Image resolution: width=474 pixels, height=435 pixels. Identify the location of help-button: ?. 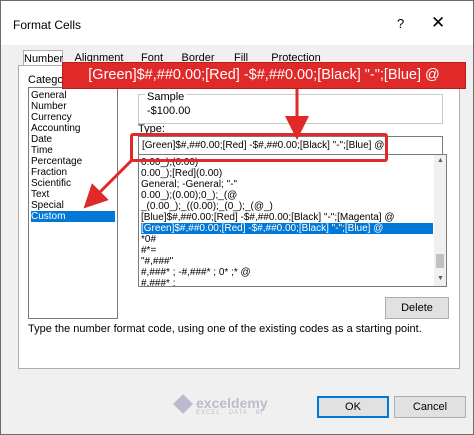
(400, 23).